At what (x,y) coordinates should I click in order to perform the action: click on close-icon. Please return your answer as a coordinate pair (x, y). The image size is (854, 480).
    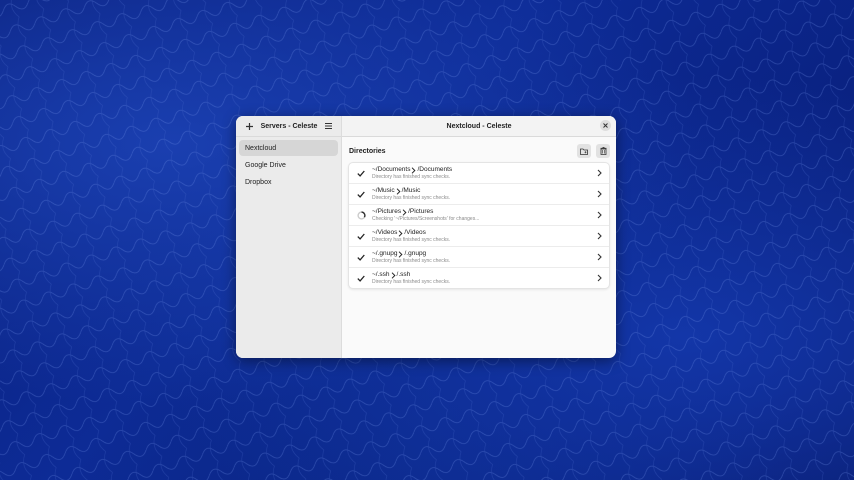
    Looking at the image, I should click on (605, 125).